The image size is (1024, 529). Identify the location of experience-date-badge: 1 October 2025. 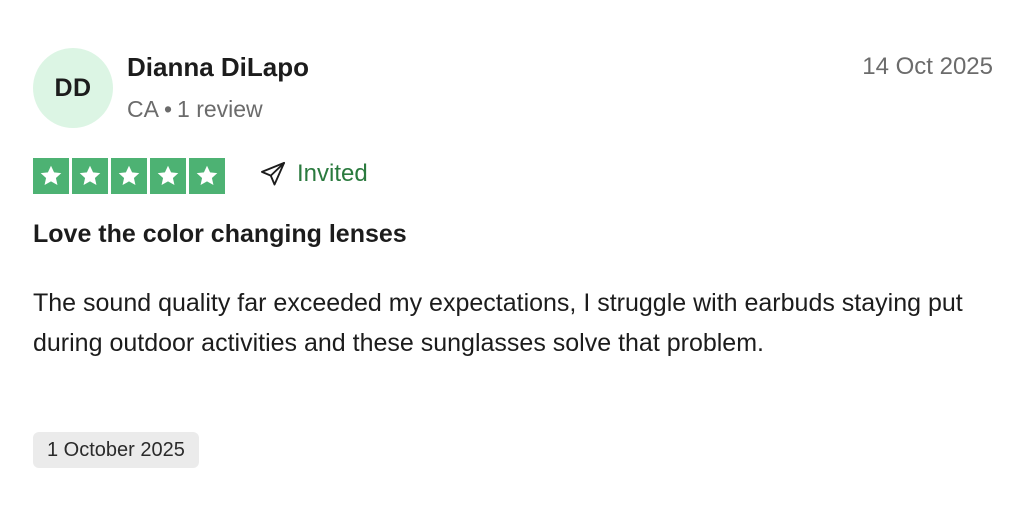
(116, 450).